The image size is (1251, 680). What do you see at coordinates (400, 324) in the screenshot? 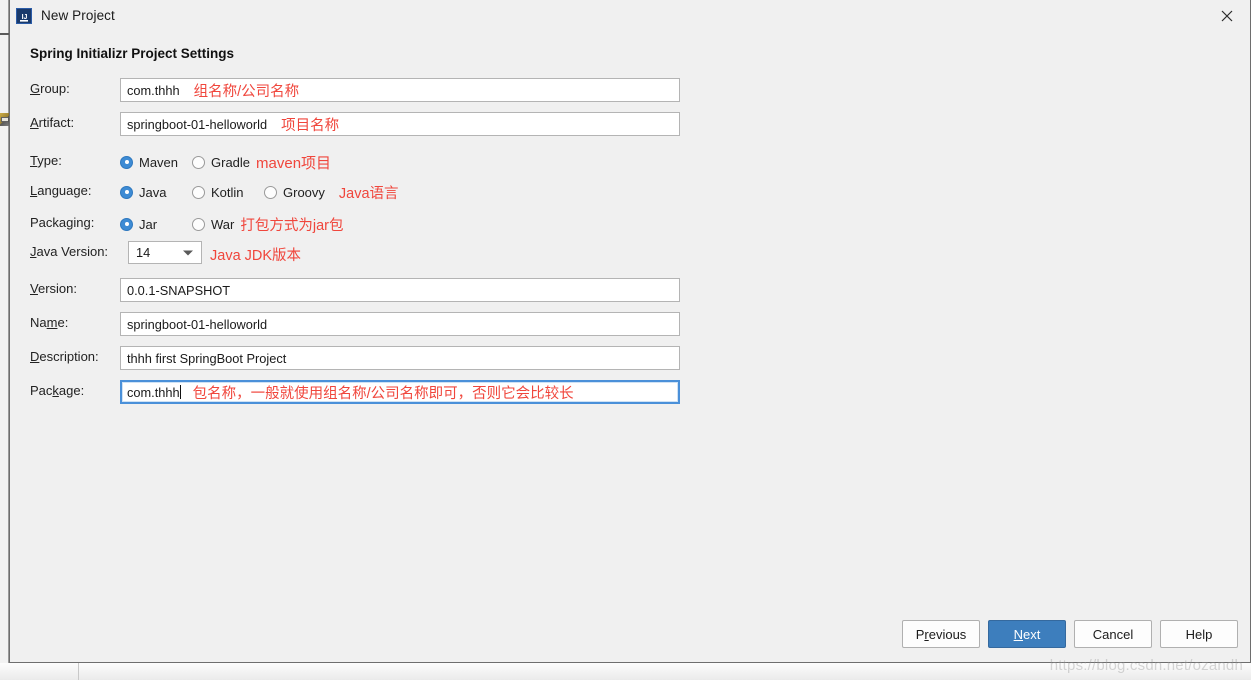
I see `name-input: springboot-01-helloworld` at bounding box center [400, 324].